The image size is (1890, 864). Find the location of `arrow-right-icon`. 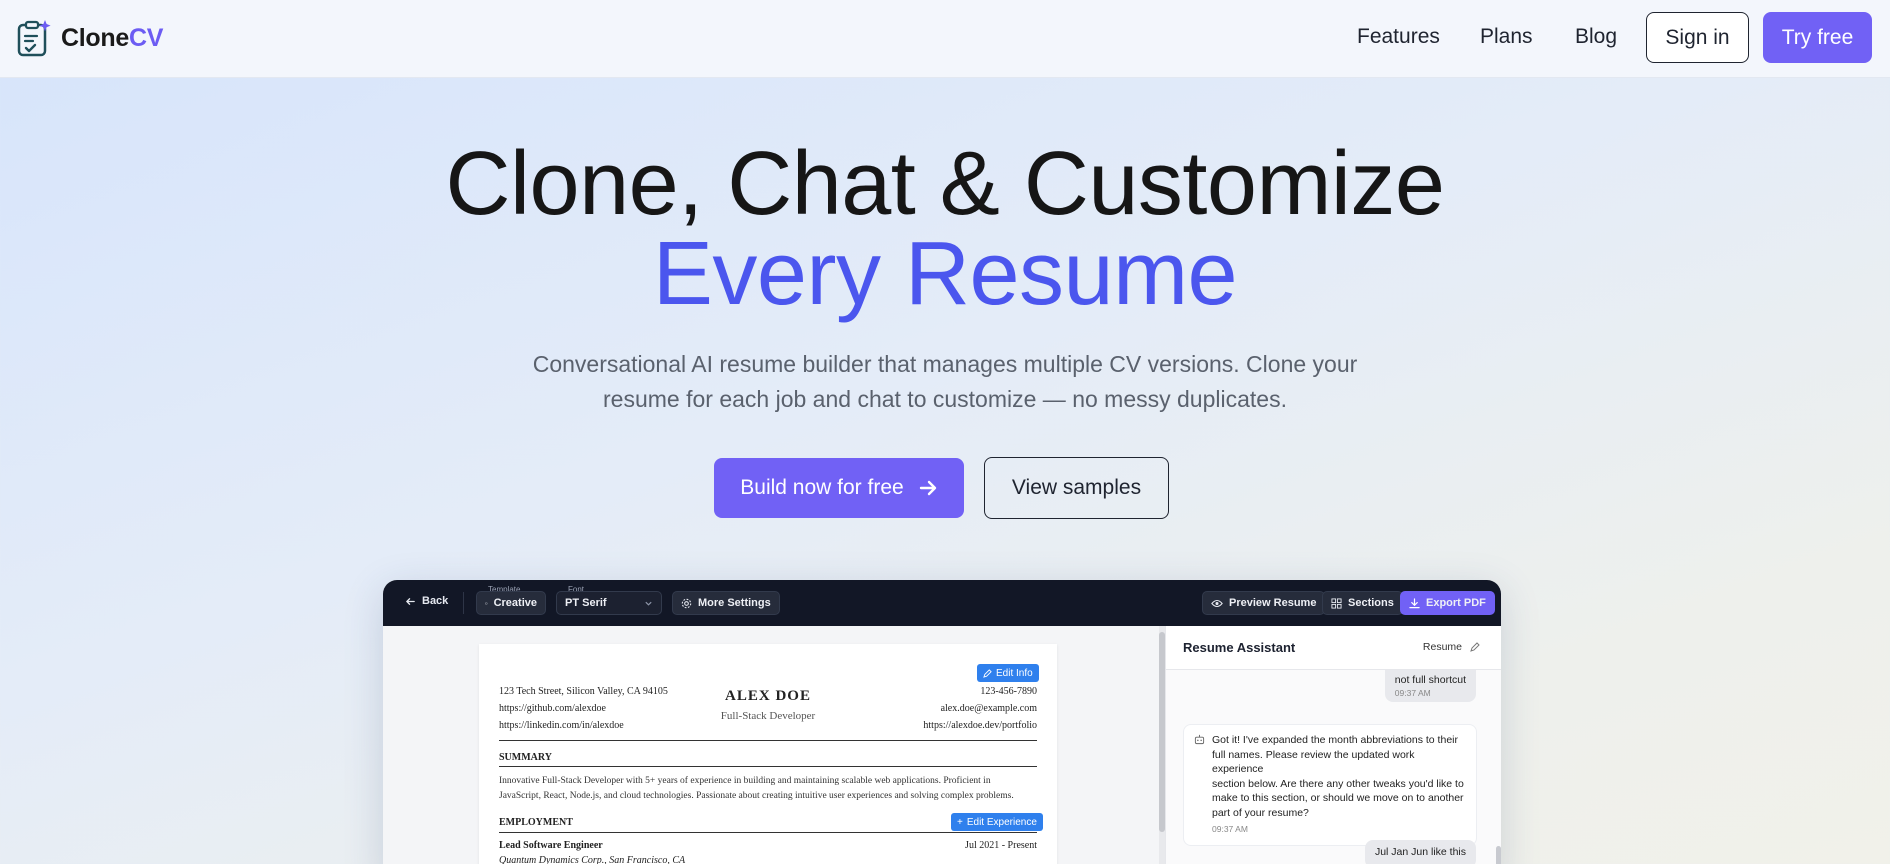

arrow-right-icon is located at coordinates (927, 488).